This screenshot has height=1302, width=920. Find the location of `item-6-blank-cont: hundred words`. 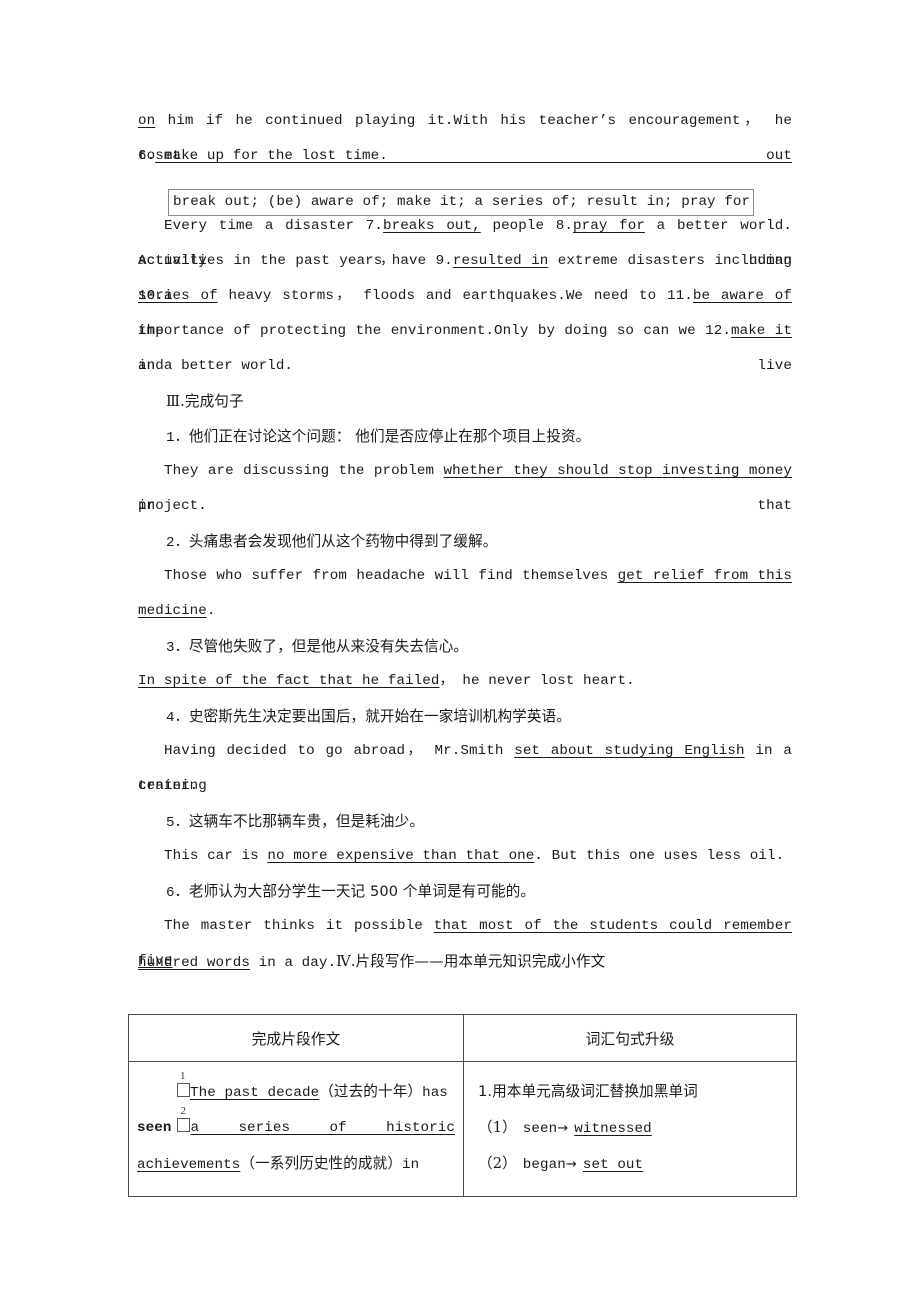

item-6-blank-cont: hundred words is located at coordinates (194, 963).